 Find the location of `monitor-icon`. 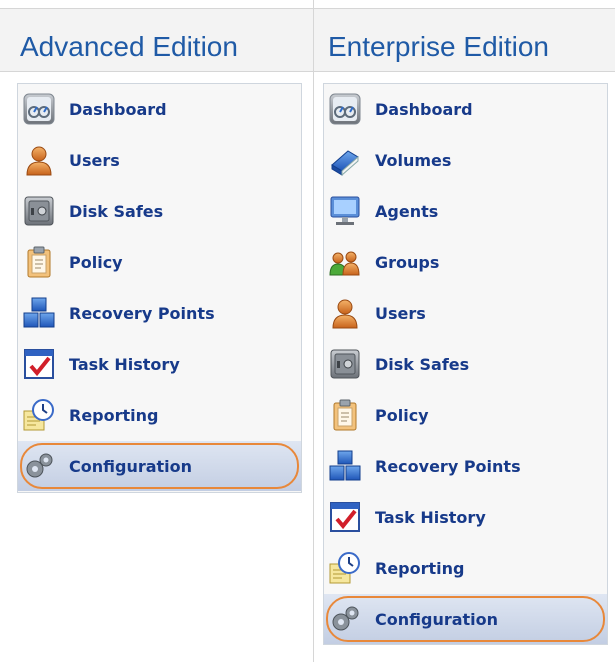

monitor-icon is located at coordinates (345, 211).